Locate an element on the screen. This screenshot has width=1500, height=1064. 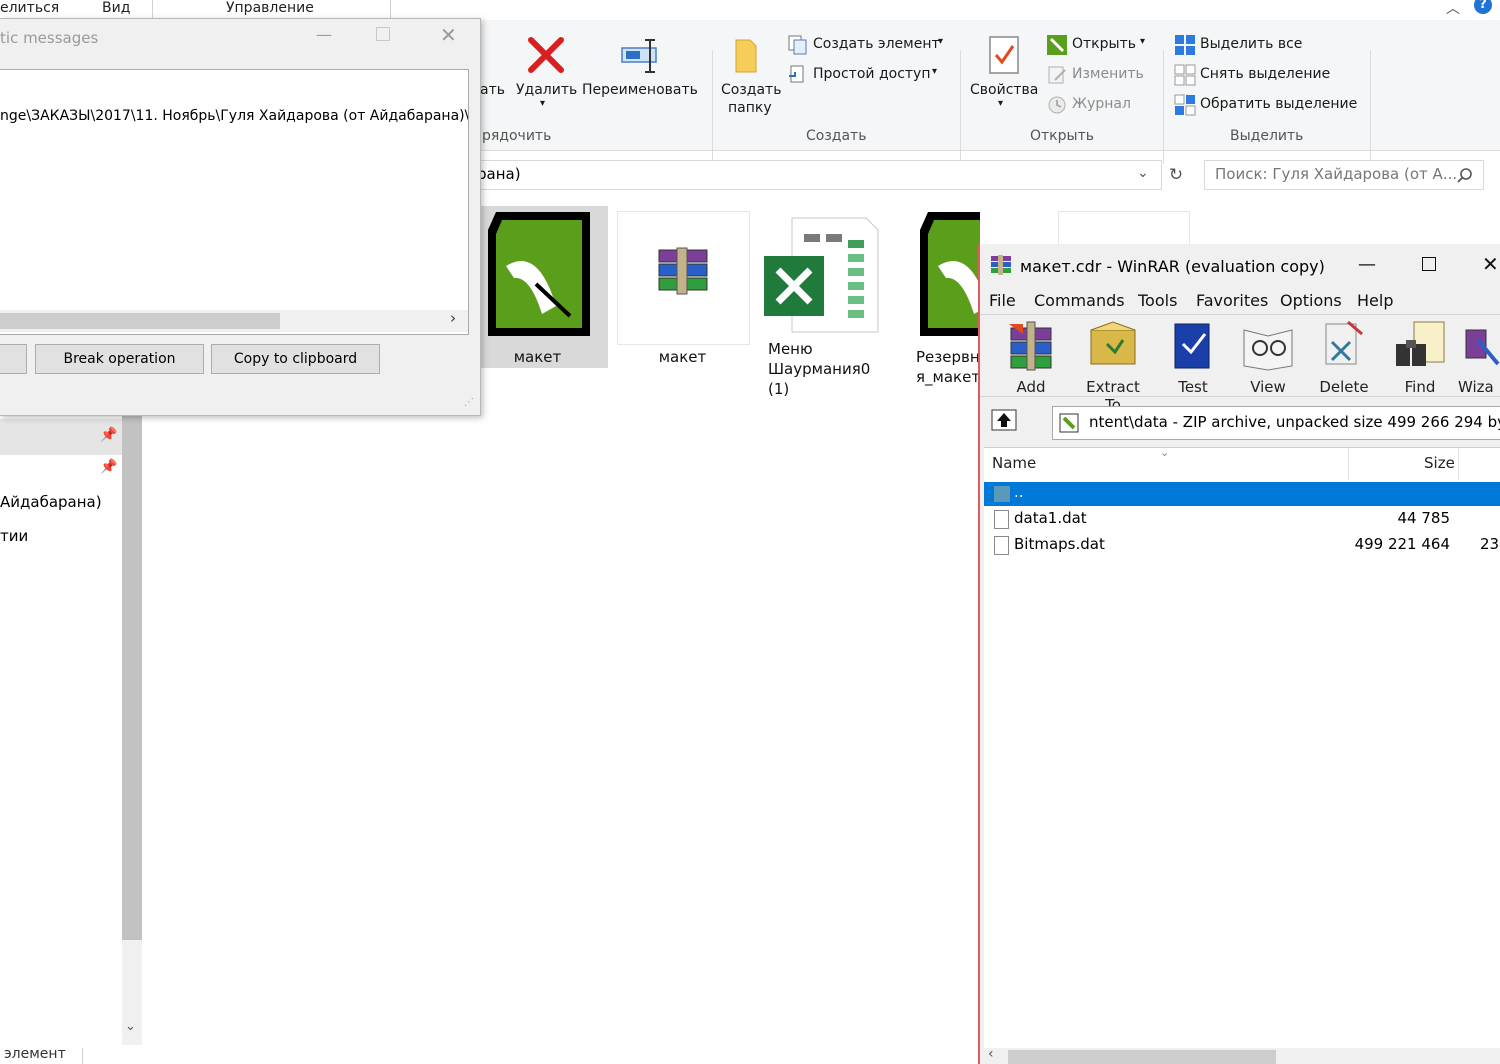
menu-tools: Tools is located at coordinates (1157, 300).